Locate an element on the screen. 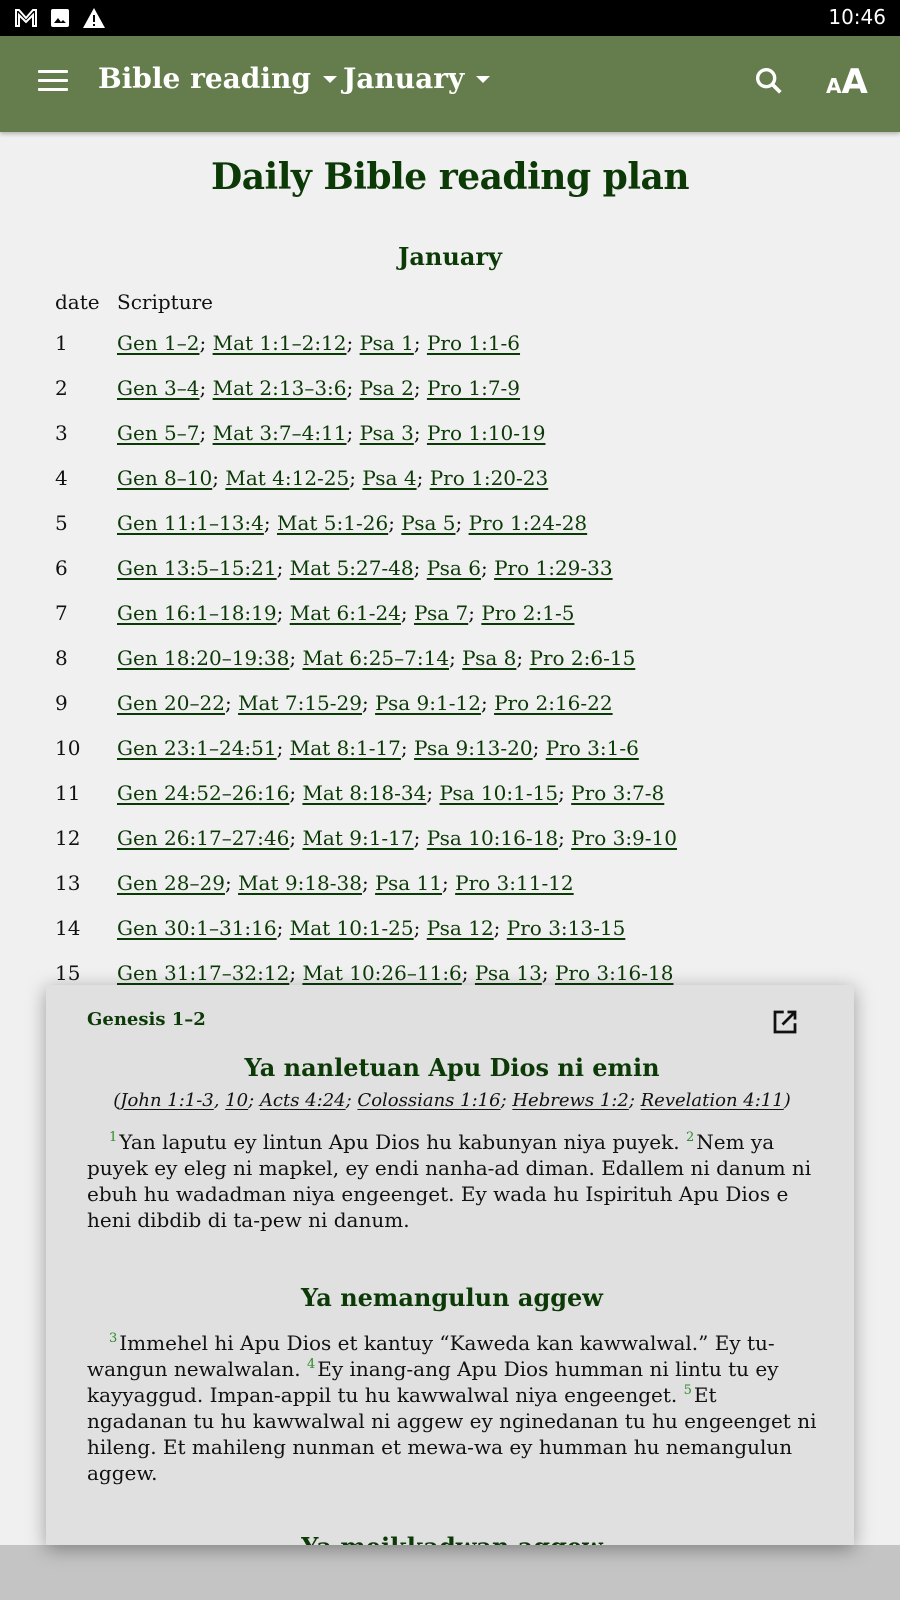 The width and height of the screenshot is (900, 1600). search-icon is located at coordinates (769, 81).